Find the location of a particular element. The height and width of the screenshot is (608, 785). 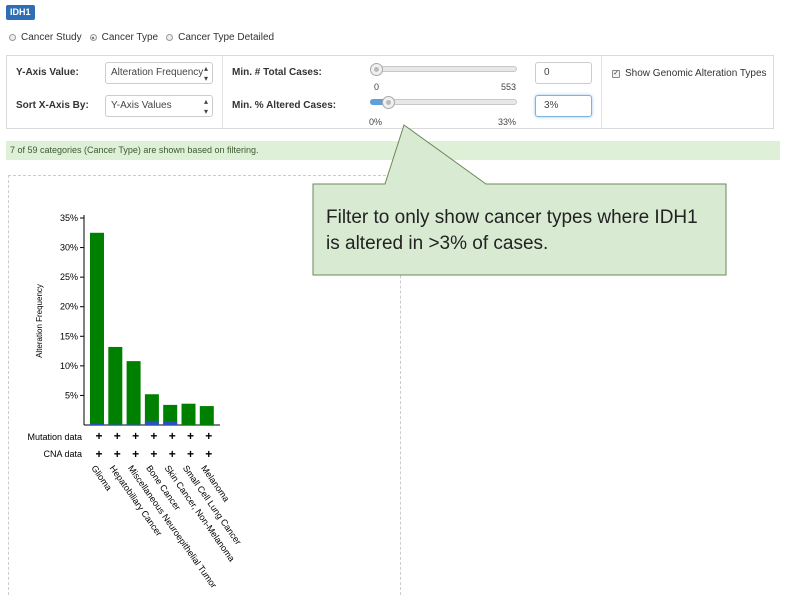

y-tick-label: 15% is located at coordinates (69, 336).